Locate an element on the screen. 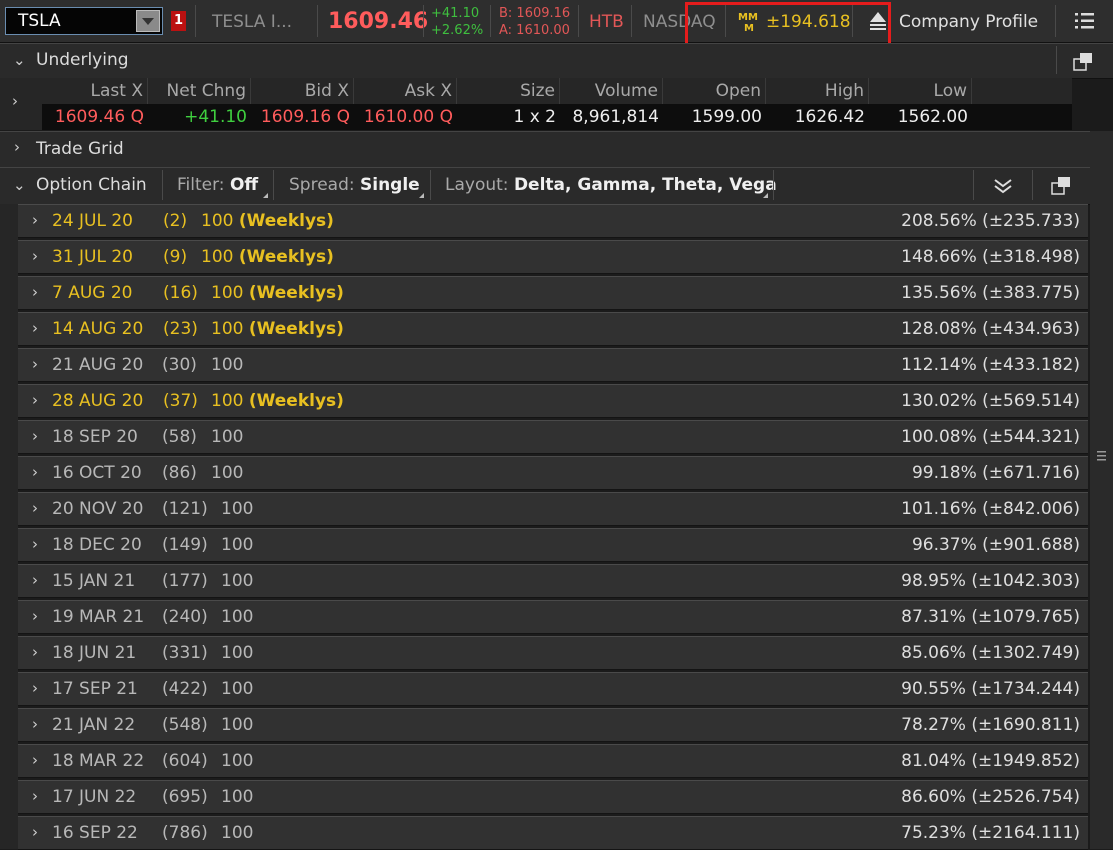 The width and height of the screenshot is (1113, 850). expiration-row: › 20 NOV 20 (121) 100 101.16% (±842.006) is located at coordinates (553, 509).